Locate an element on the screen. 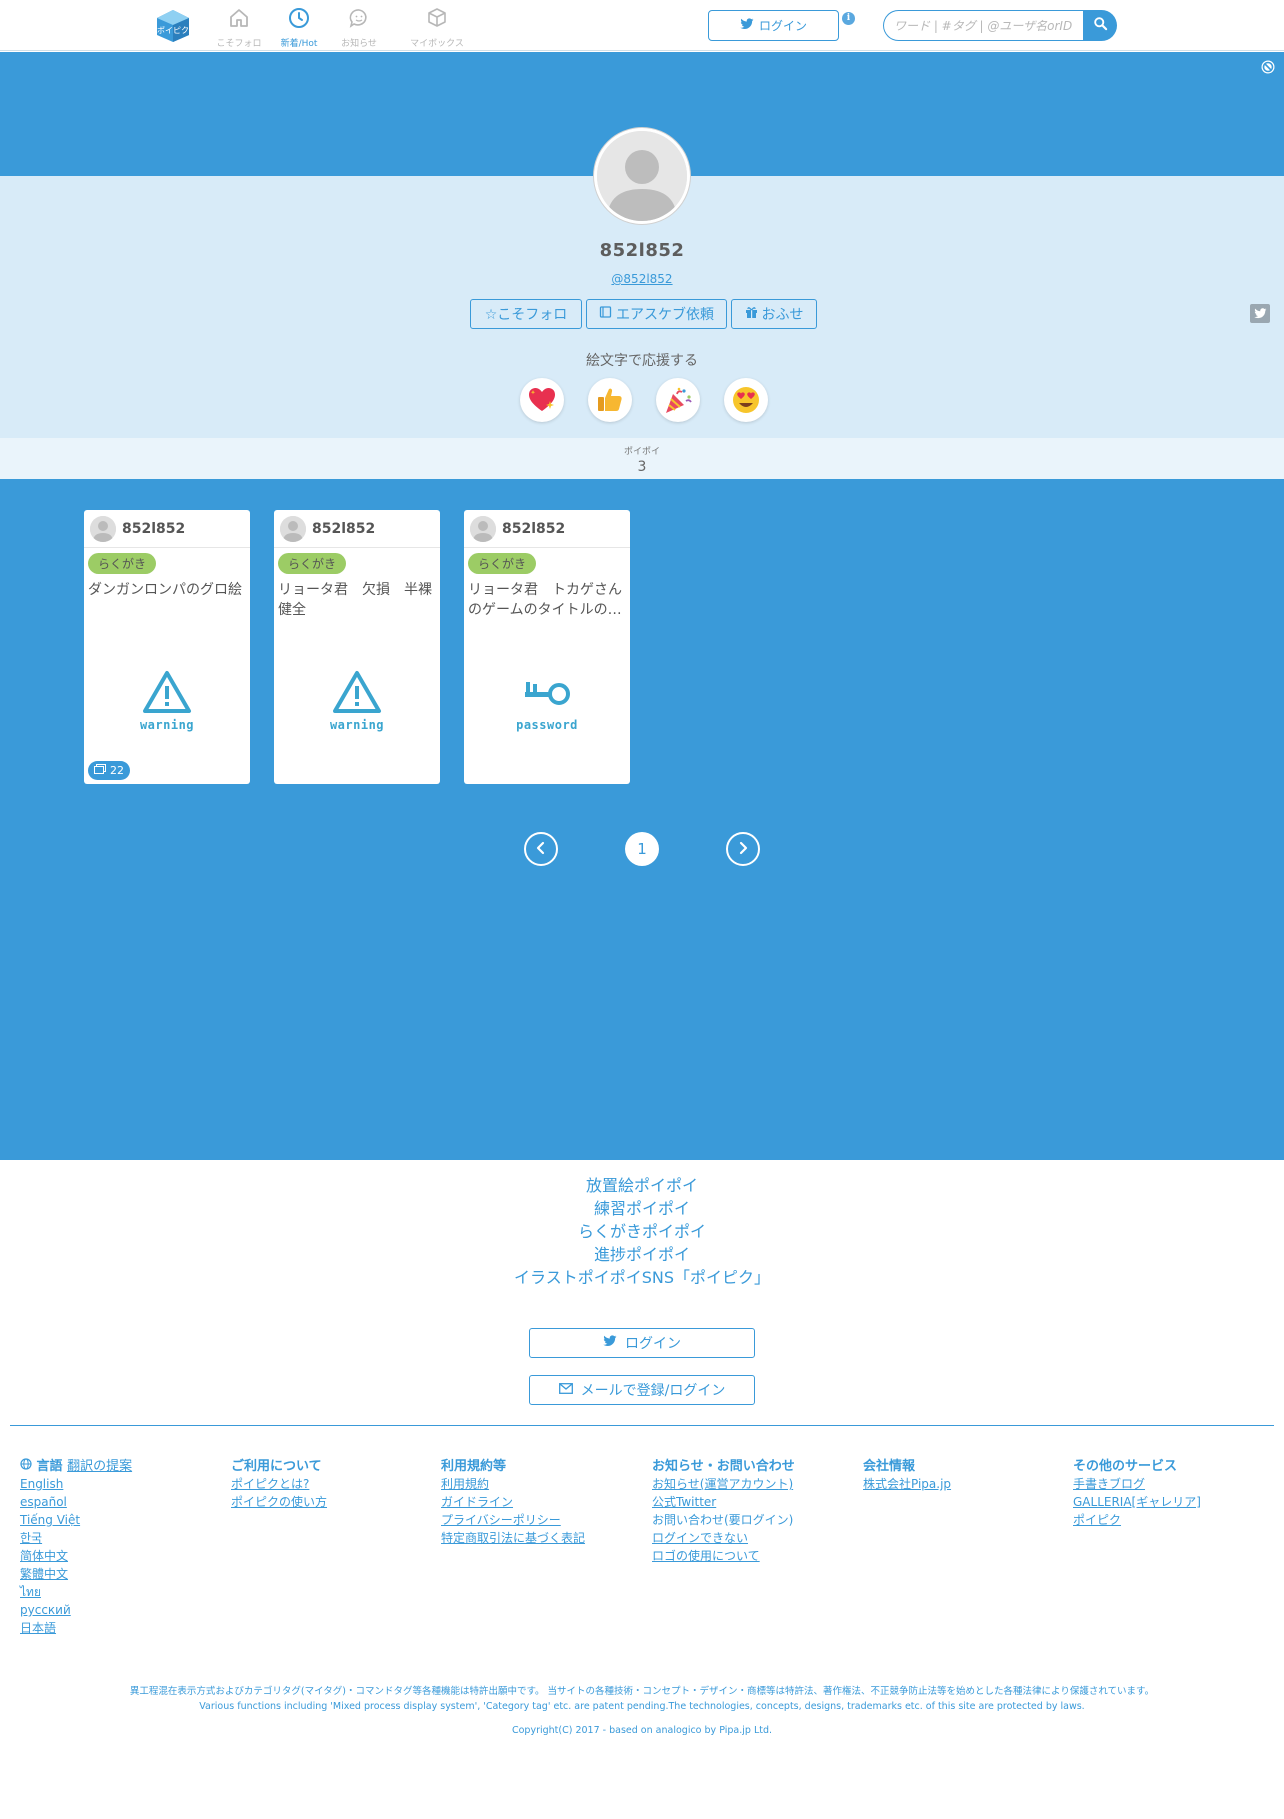  sketchbook-icon is located at coordinates (605, 314).